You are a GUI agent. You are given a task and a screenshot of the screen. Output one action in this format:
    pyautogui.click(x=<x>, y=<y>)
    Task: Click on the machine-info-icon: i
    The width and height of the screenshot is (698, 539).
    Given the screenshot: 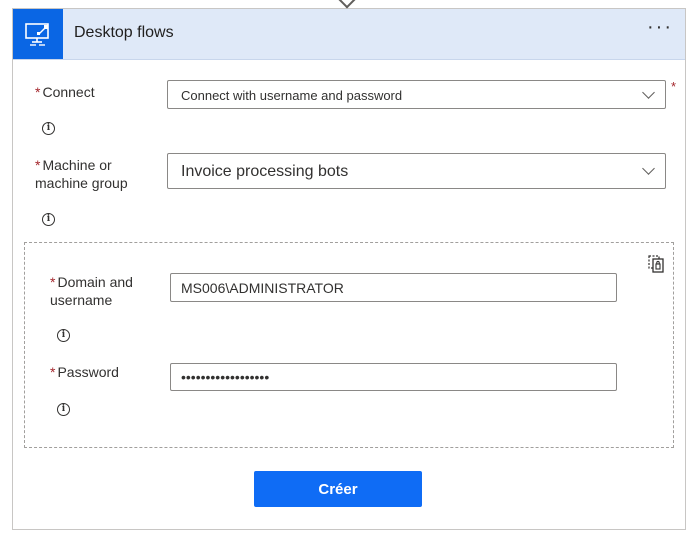 What is the action you would take?
    pyautogui.click(x=48, y=219)
    